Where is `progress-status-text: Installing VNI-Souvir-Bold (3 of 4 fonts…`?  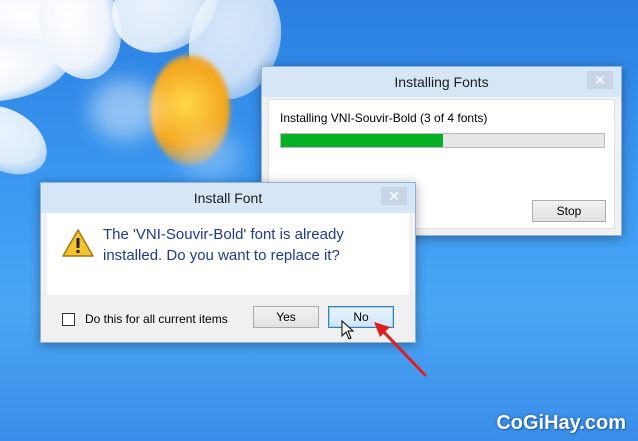
progress-status-text: Installing VNI-Souvir-Bold (3 of 4 fonts… is located at coordinates (384, 118).